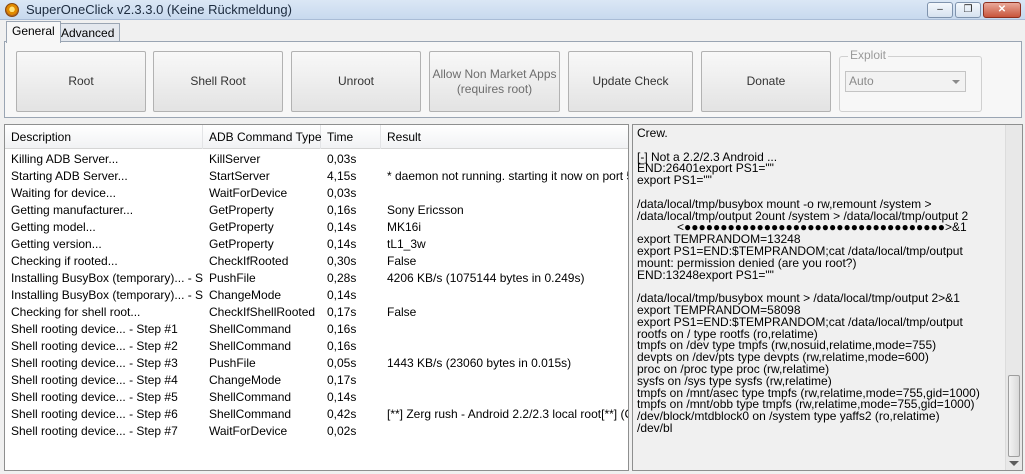 The image size is (1025, 474). What do you see at coordinates (245, 295) in the screenshot?
I see `cell-command-type: ChangeMode` at bounding box center [245, 295].